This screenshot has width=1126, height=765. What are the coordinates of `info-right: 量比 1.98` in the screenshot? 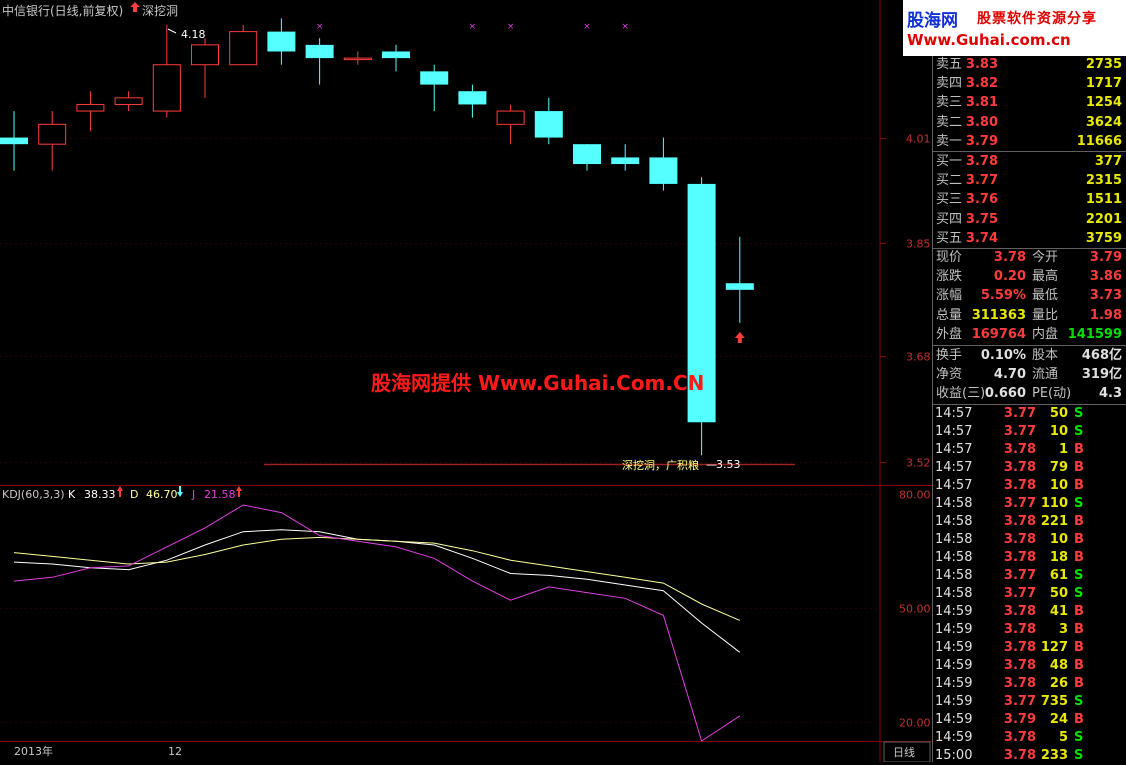 It's located at (1078, 315).